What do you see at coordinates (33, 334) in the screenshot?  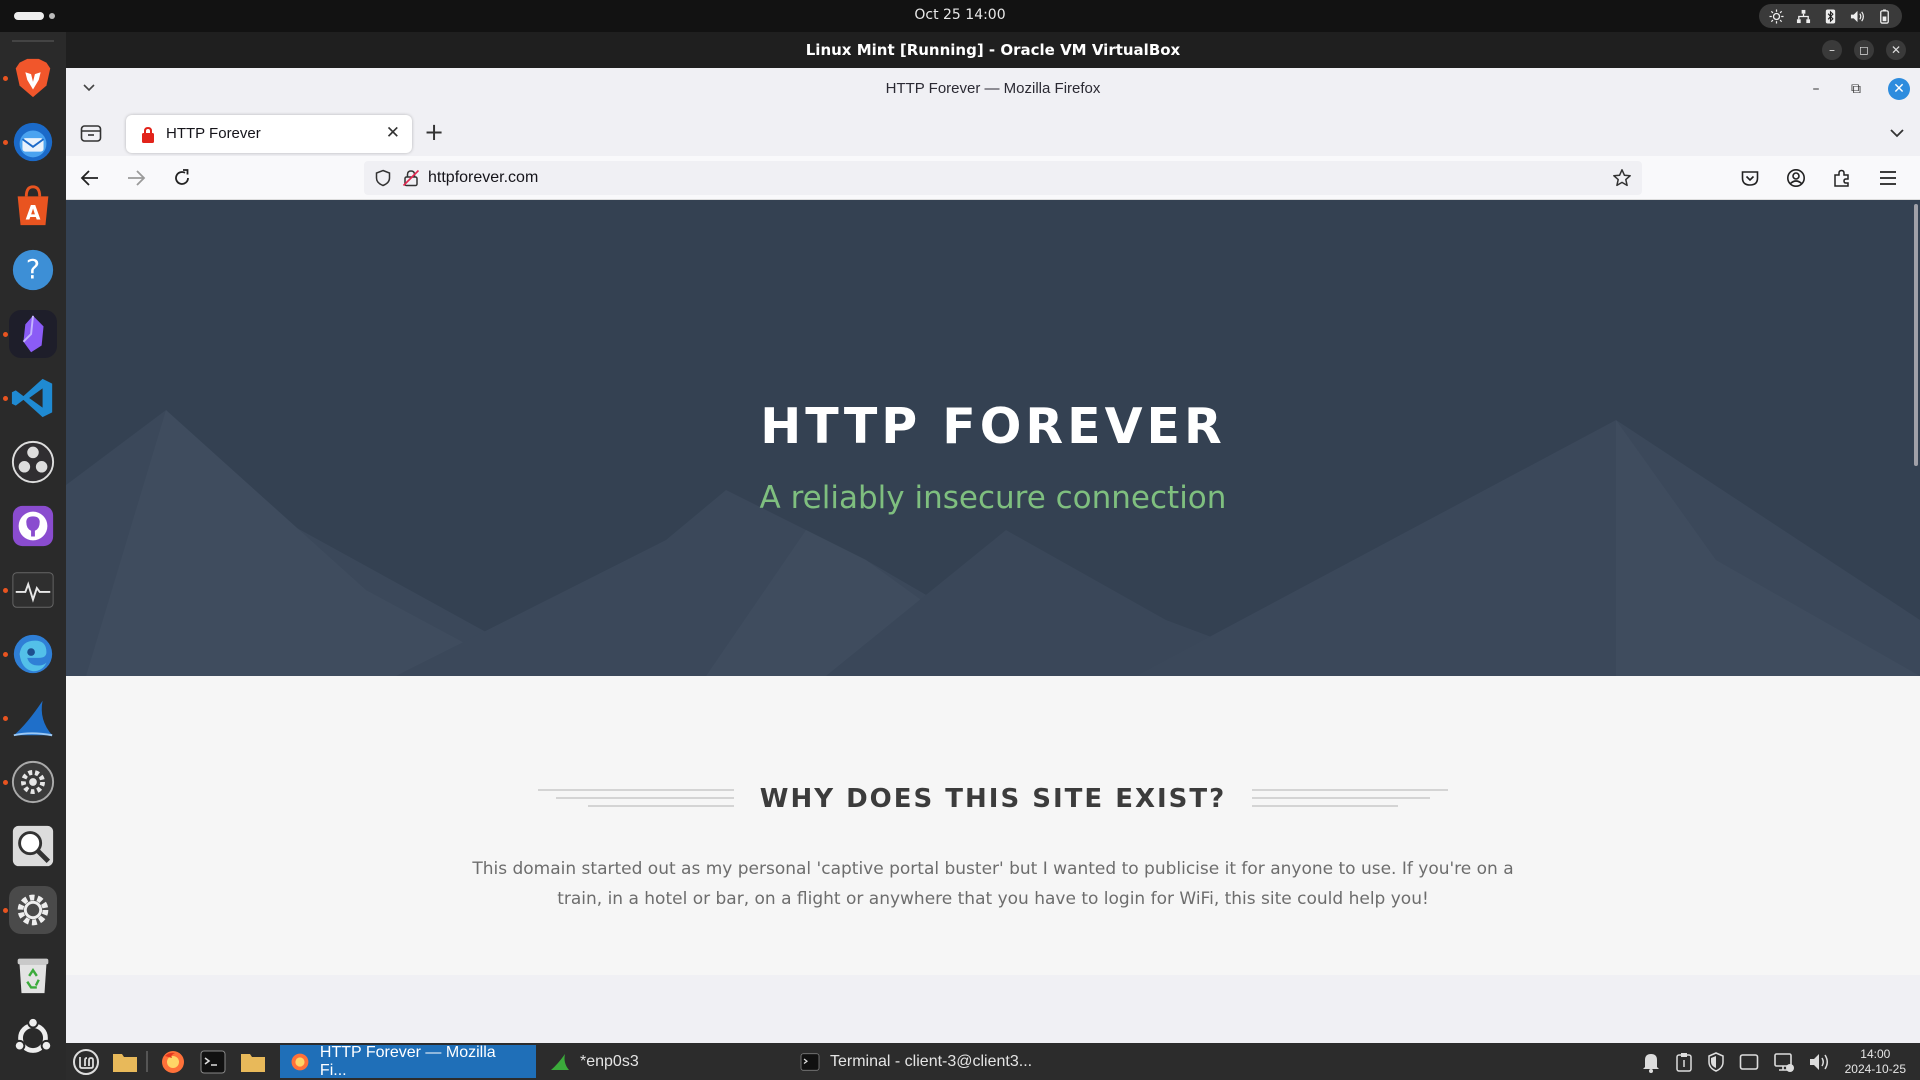 I see `dock-obsidian` at bounding box center [33, 334].